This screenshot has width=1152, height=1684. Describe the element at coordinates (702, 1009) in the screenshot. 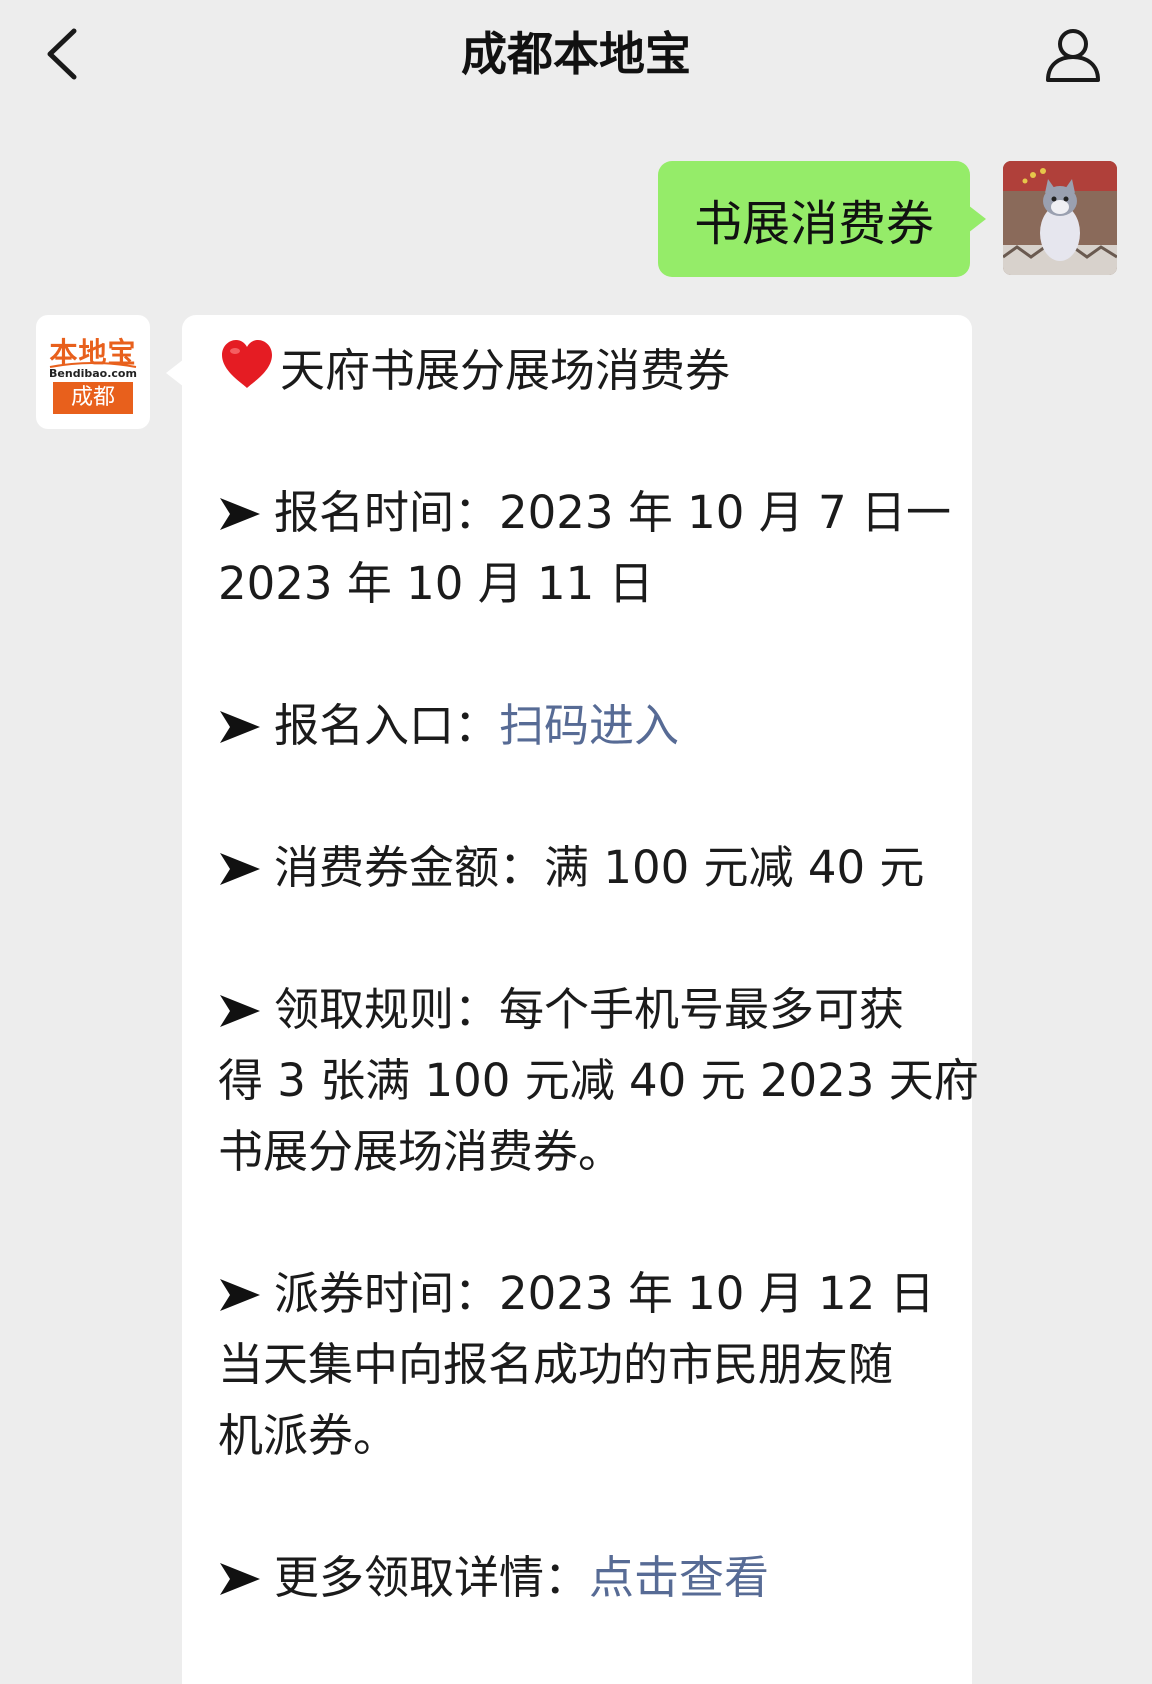

I see `rule-text-start: 每个手机号最多可获` at that location.